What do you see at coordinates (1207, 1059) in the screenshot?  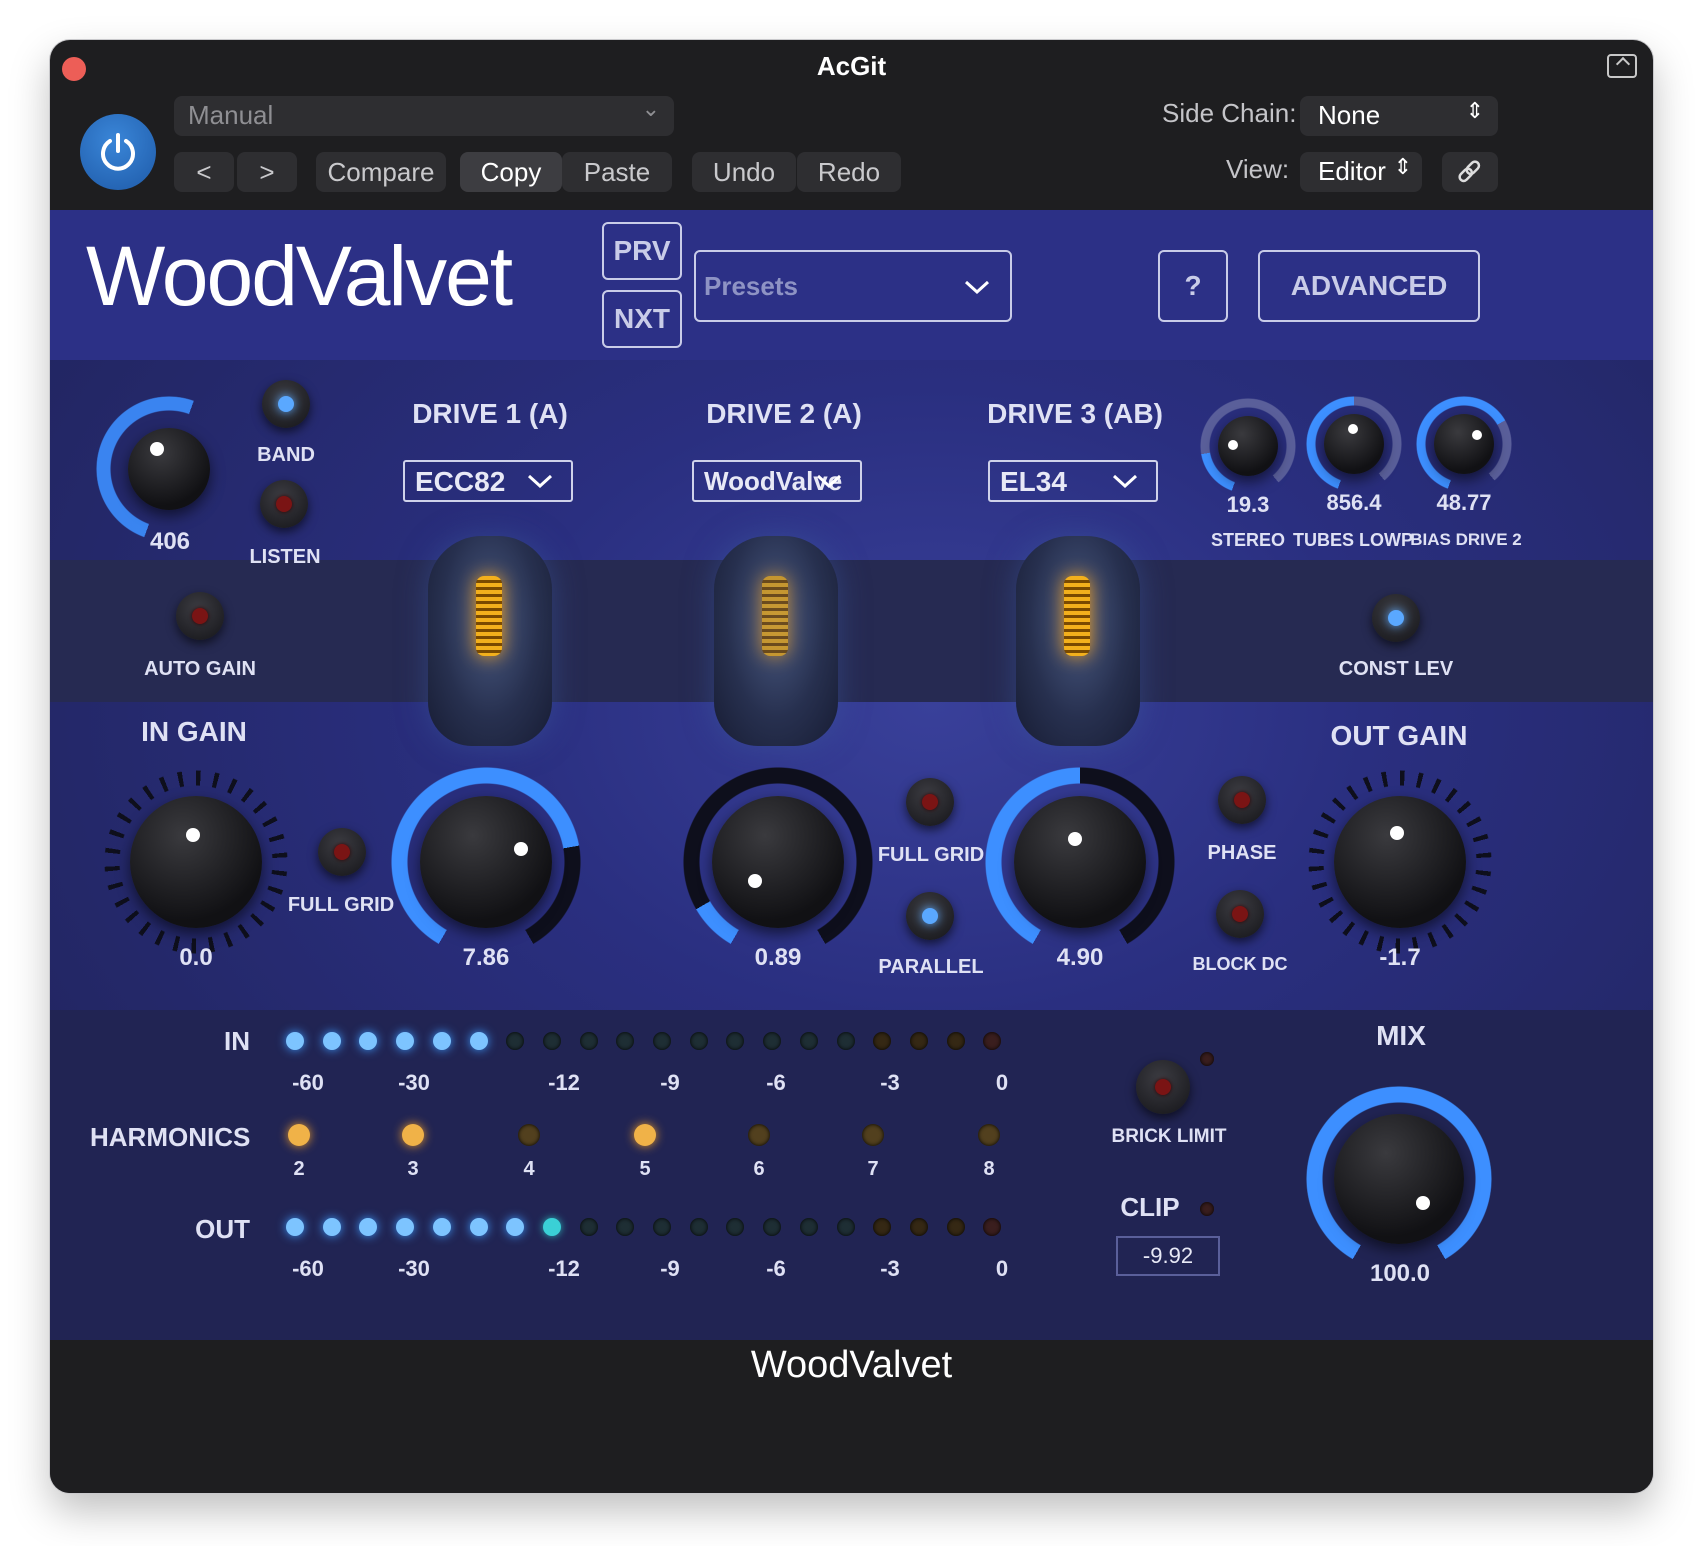 I see `brick-limit-indicator` at bounding box center [1207, 1059].